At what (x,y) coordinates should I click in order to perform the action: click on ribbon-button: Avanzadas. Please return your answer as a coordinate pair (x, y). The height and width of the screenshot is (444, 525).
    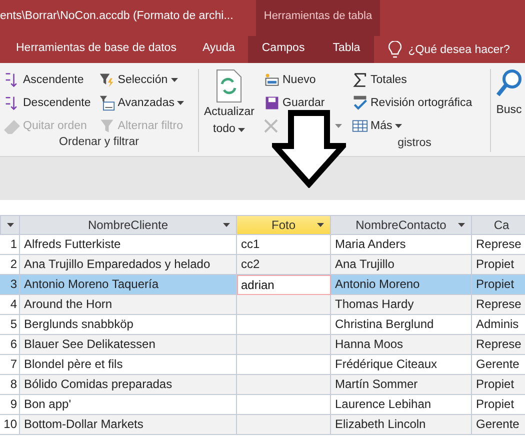
    Looking at the image, I should click on (141, 102).